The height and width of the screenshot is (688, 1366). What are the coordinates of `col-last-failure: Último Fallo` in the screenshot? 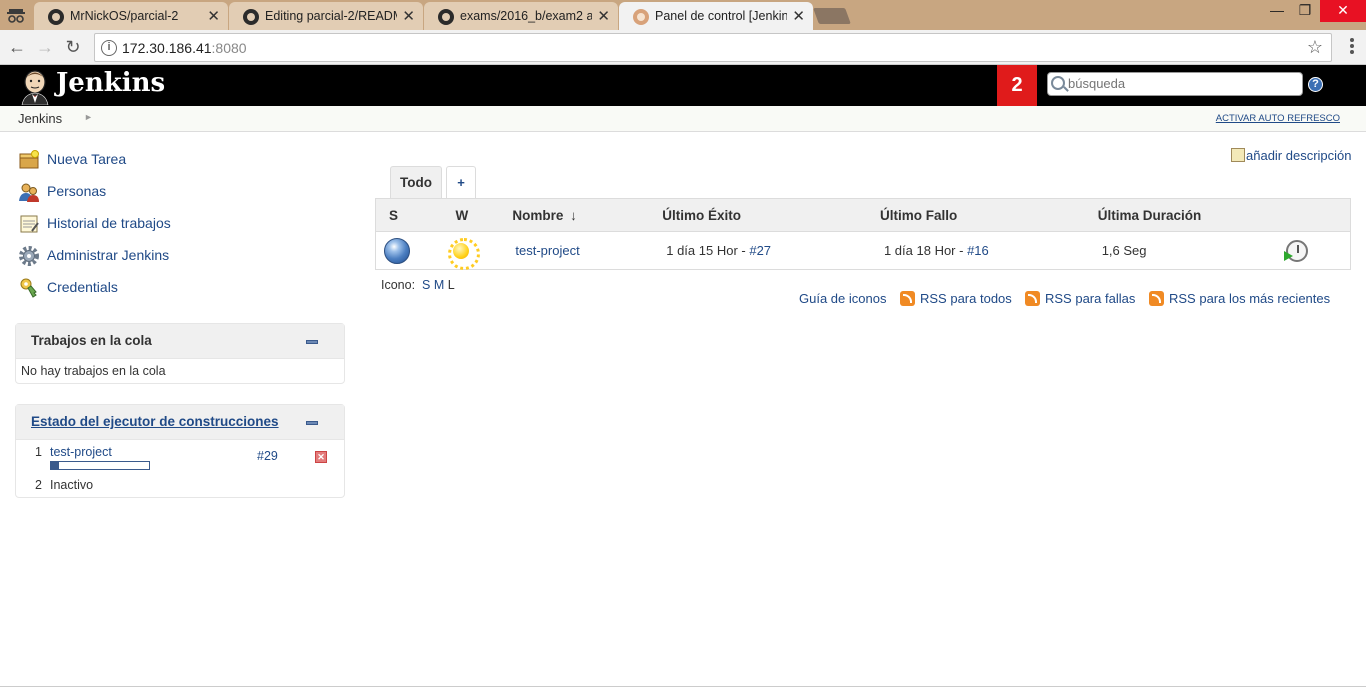 It's located at (988, 215).